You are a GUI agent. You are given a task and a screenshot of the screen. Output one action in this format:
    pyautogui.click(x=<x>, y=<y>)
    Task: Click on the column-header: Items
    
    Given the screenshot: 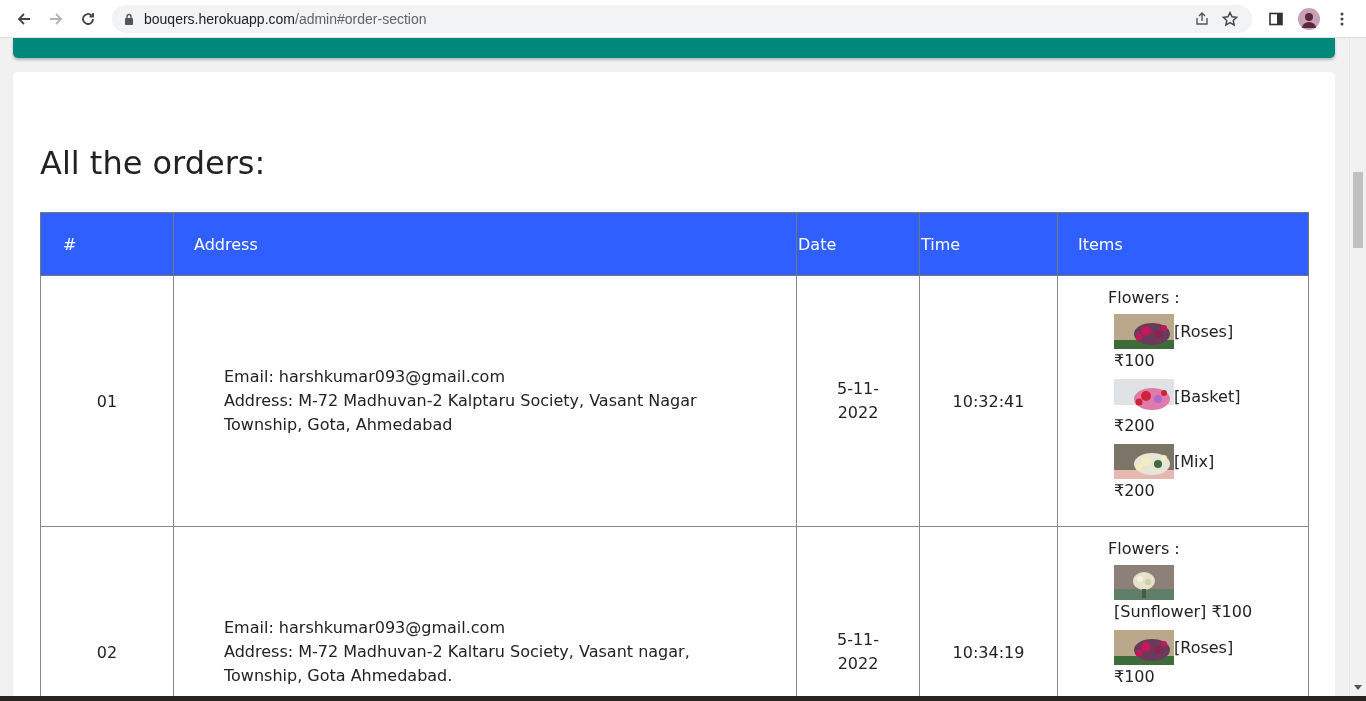 What is the action you would take?
    pyautogui.click(x=1183, y=244)
    